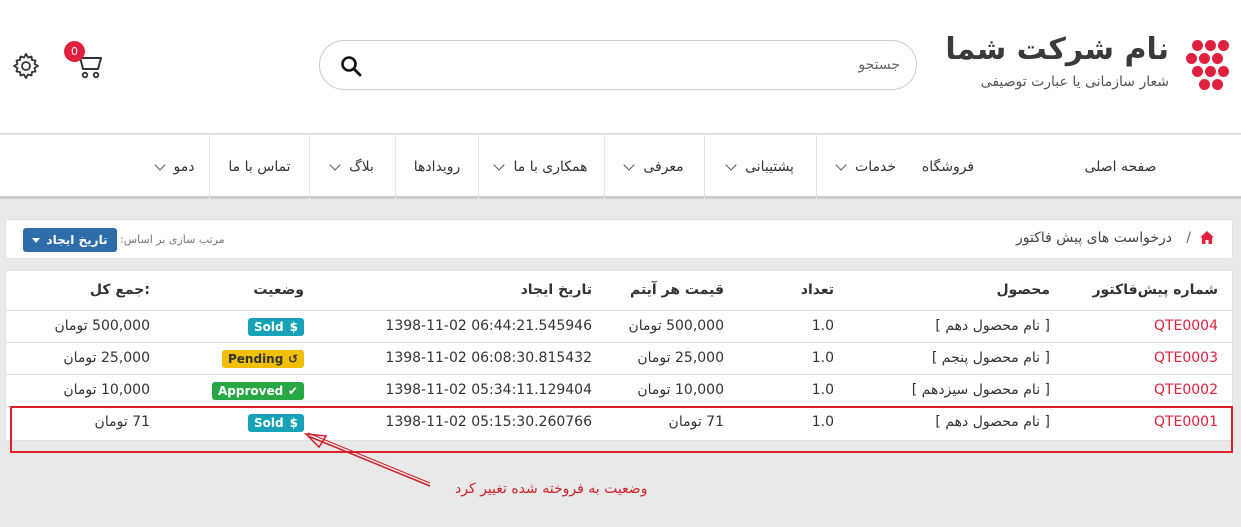 The image size is (1241, 527). I want to click on search-input, so click(640, 65).